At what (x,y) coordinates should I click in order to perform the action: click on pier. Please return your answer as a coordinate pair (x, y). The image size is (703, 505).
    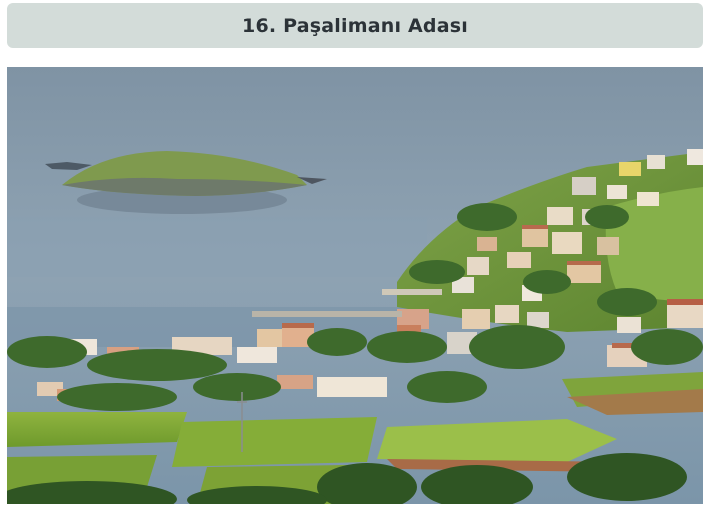
    Looking at the image, I should click on (327, 314).